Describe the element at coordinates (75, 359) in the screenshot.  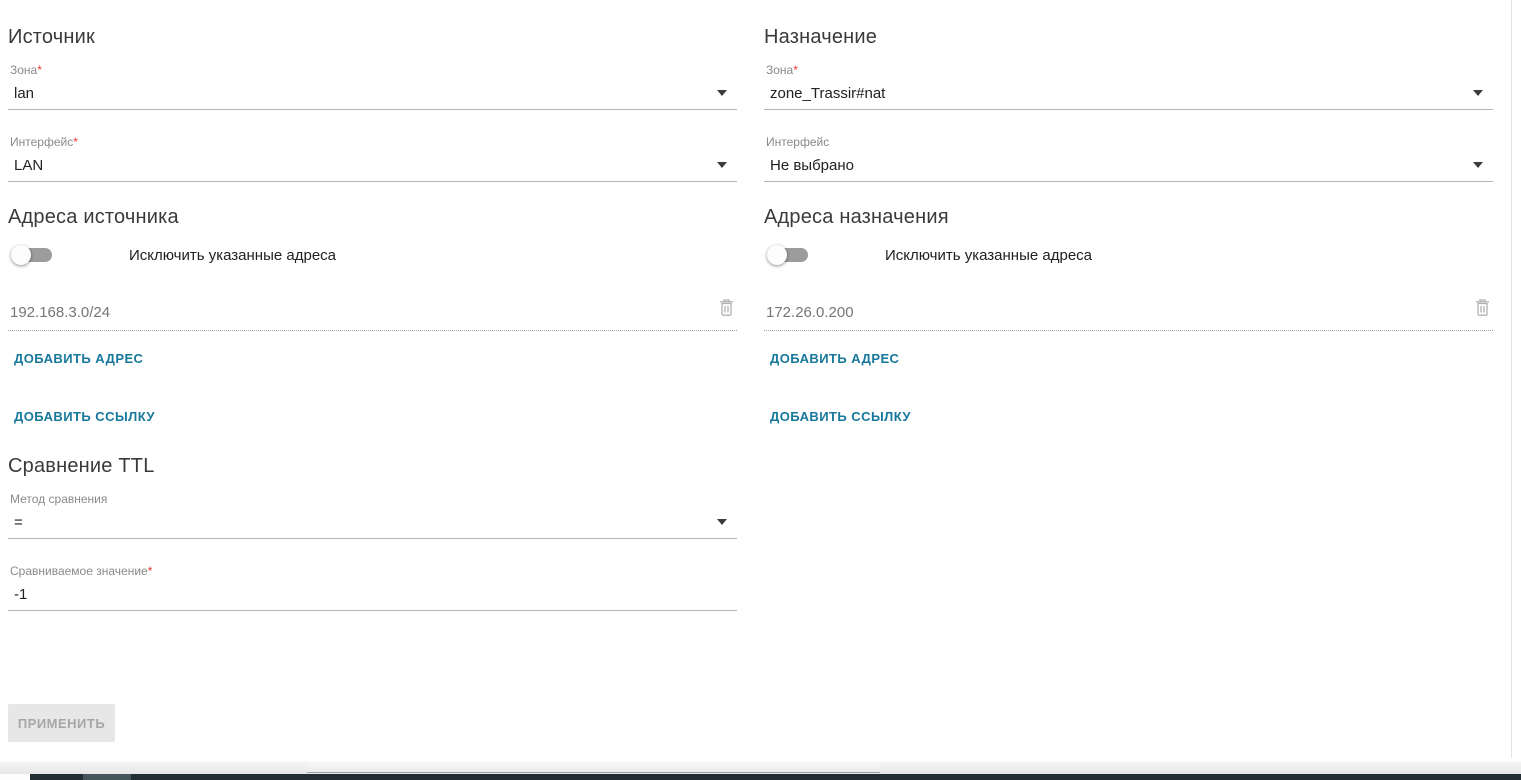
I see `source-add-address-button: ДОБАВИТЬ АДРЕС` at that location.